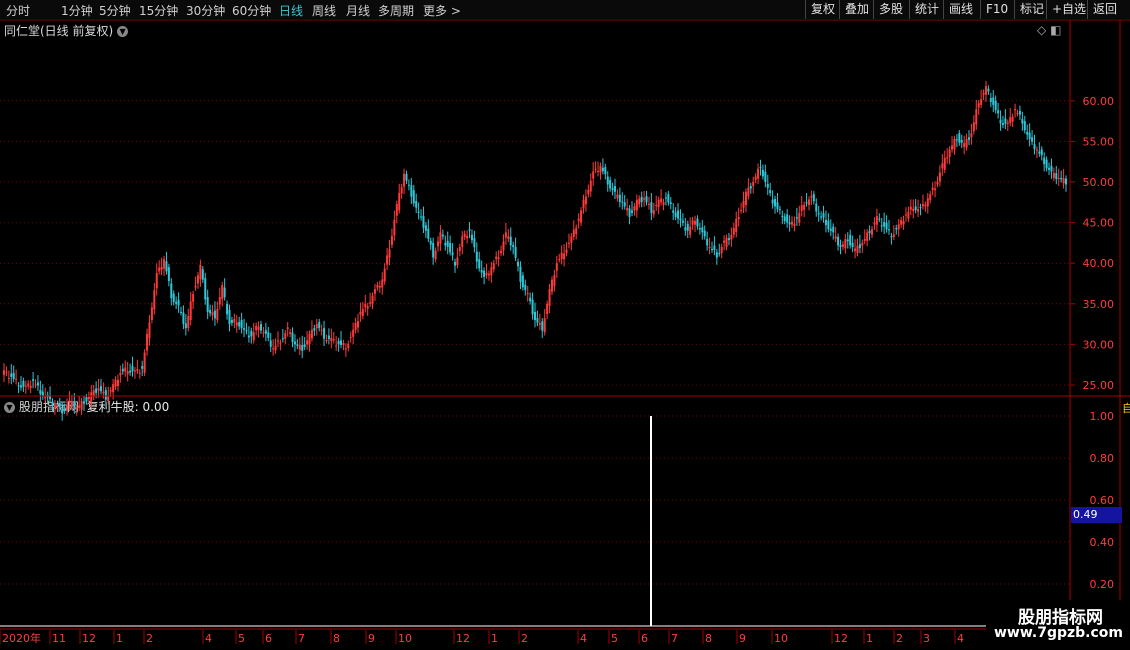 The width and height of the screenshot is (1130, 650). I want to click on time-tick-label: 2, so click(524, 638).